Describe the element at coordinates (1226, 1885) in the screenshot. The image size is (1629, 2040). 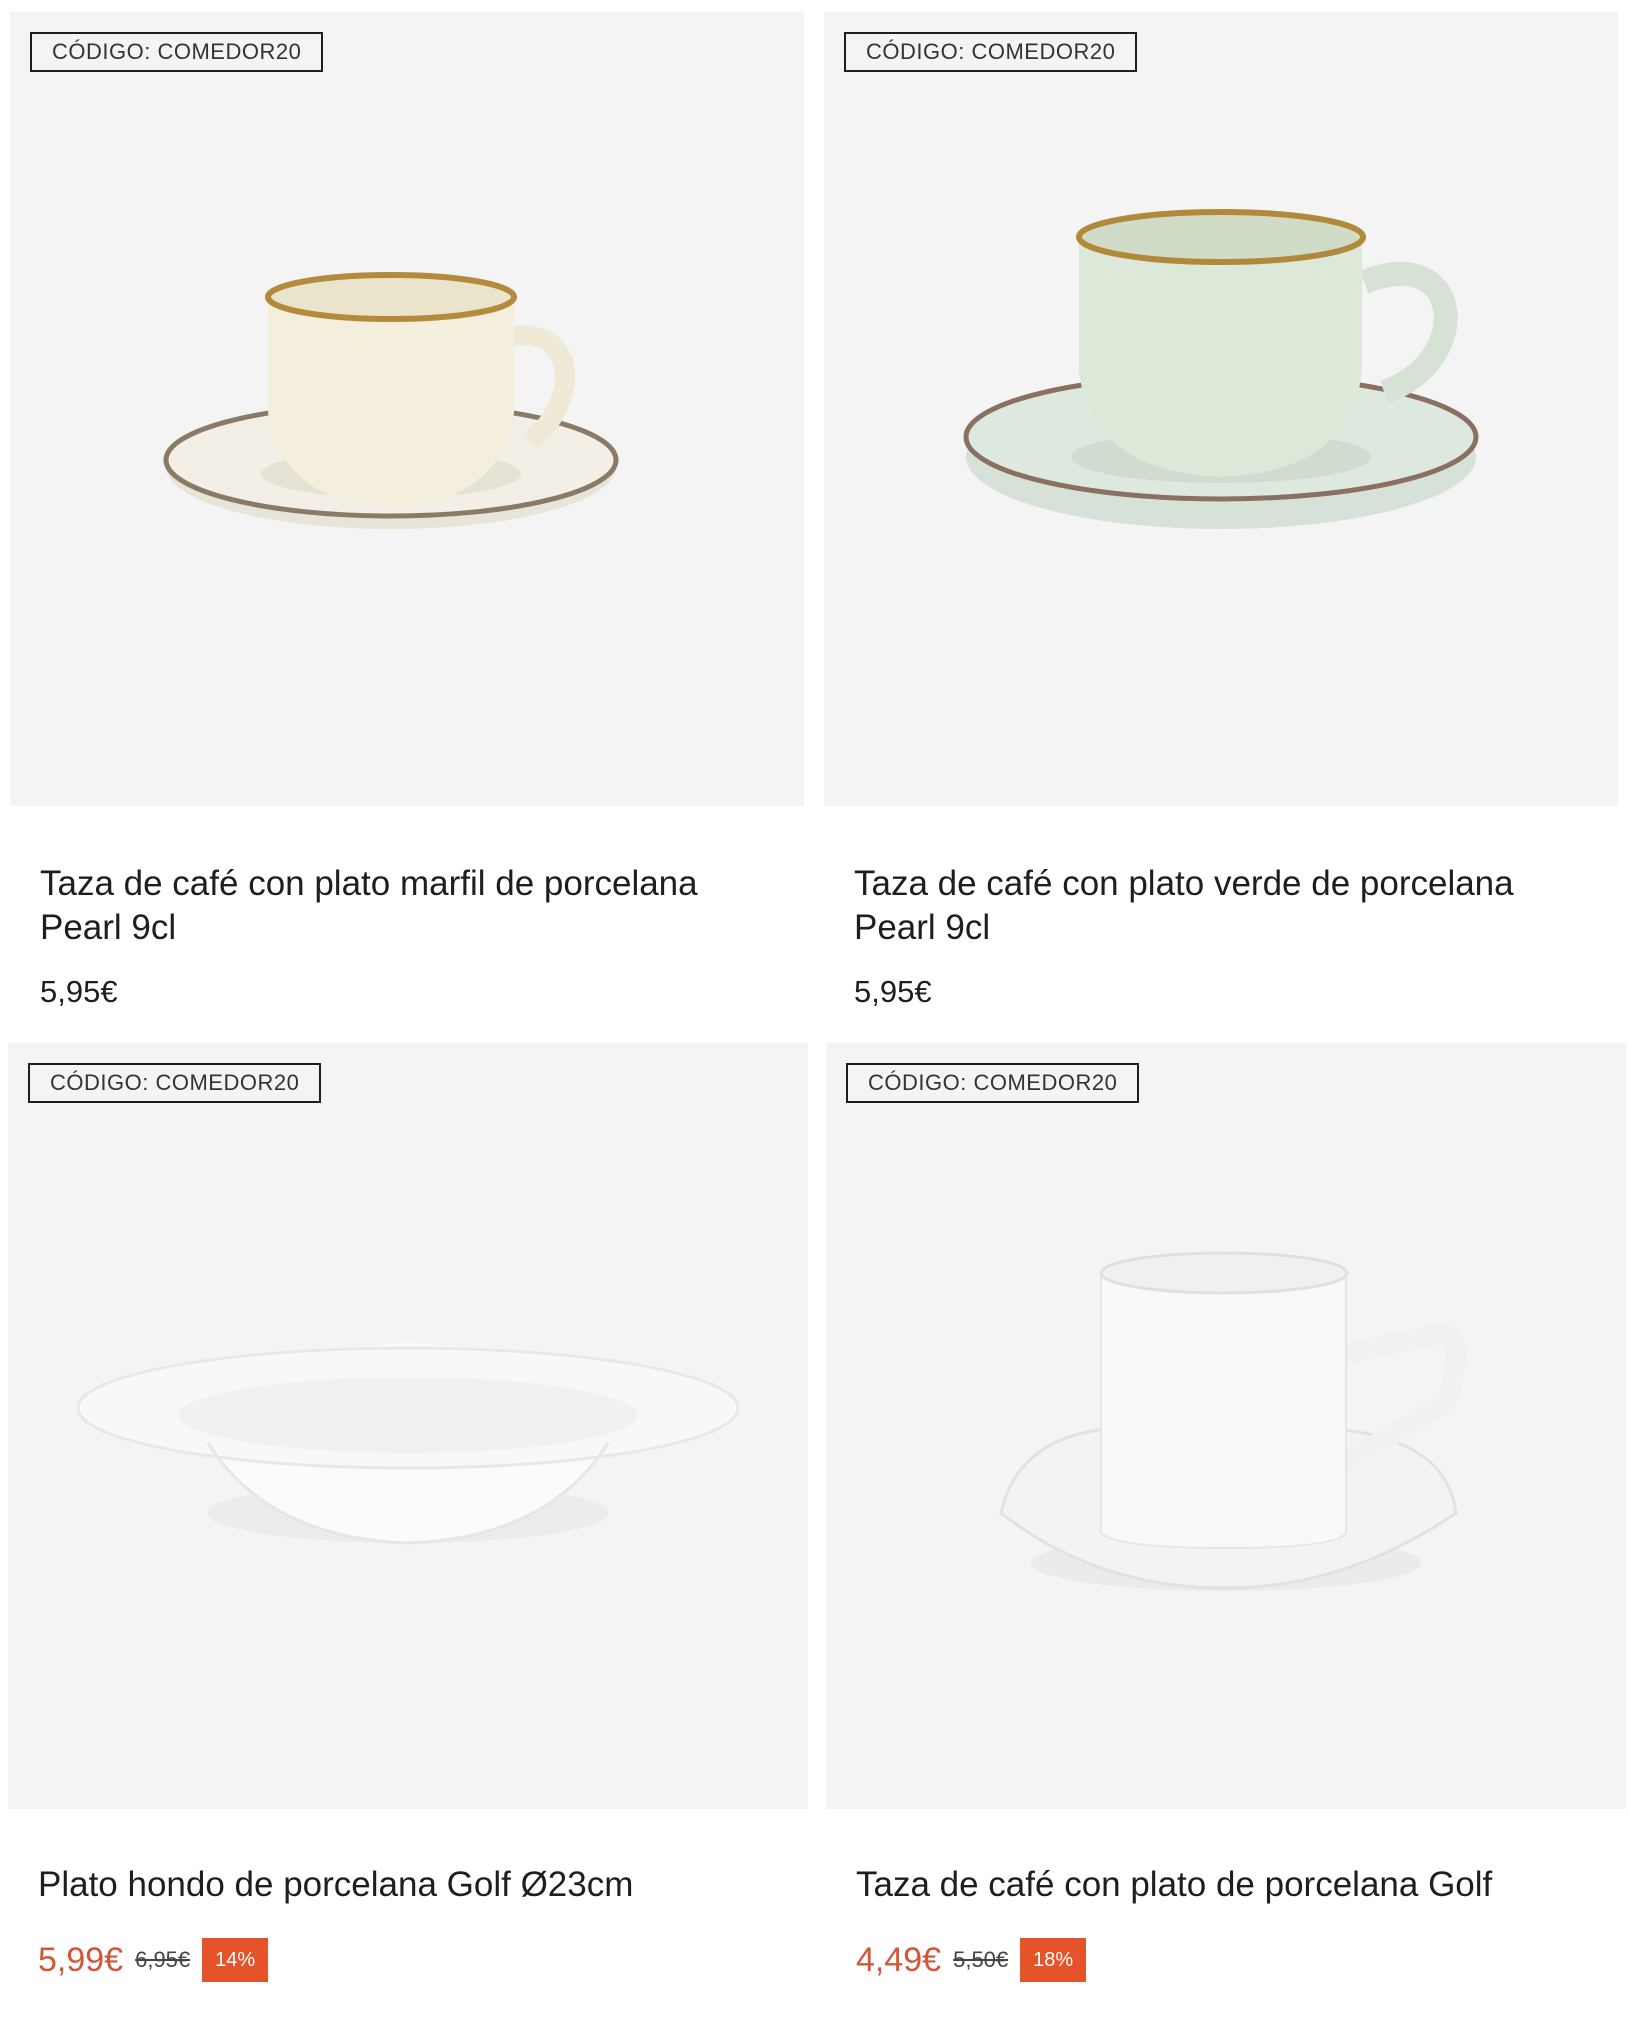
I see `product-title: Taza de café con plato de porcelana Golf` at that location.